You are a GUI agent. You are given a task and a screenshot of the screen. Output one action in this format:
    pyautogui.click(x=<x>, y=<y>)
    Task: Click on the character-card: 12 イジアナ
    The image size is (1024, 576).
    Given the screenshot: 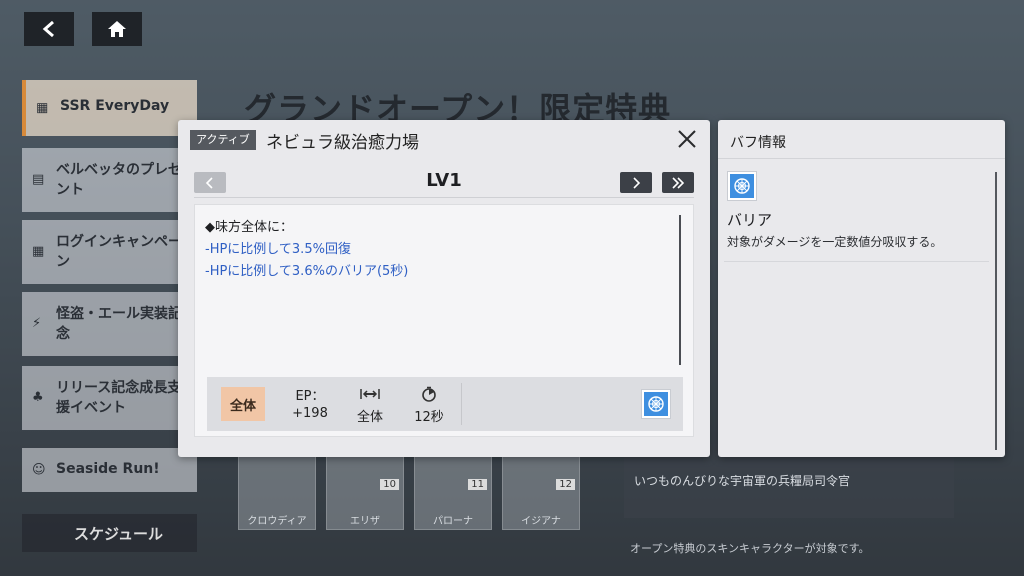 What is the action you would take?
    pyautogui.click(x=541, y=491)
    